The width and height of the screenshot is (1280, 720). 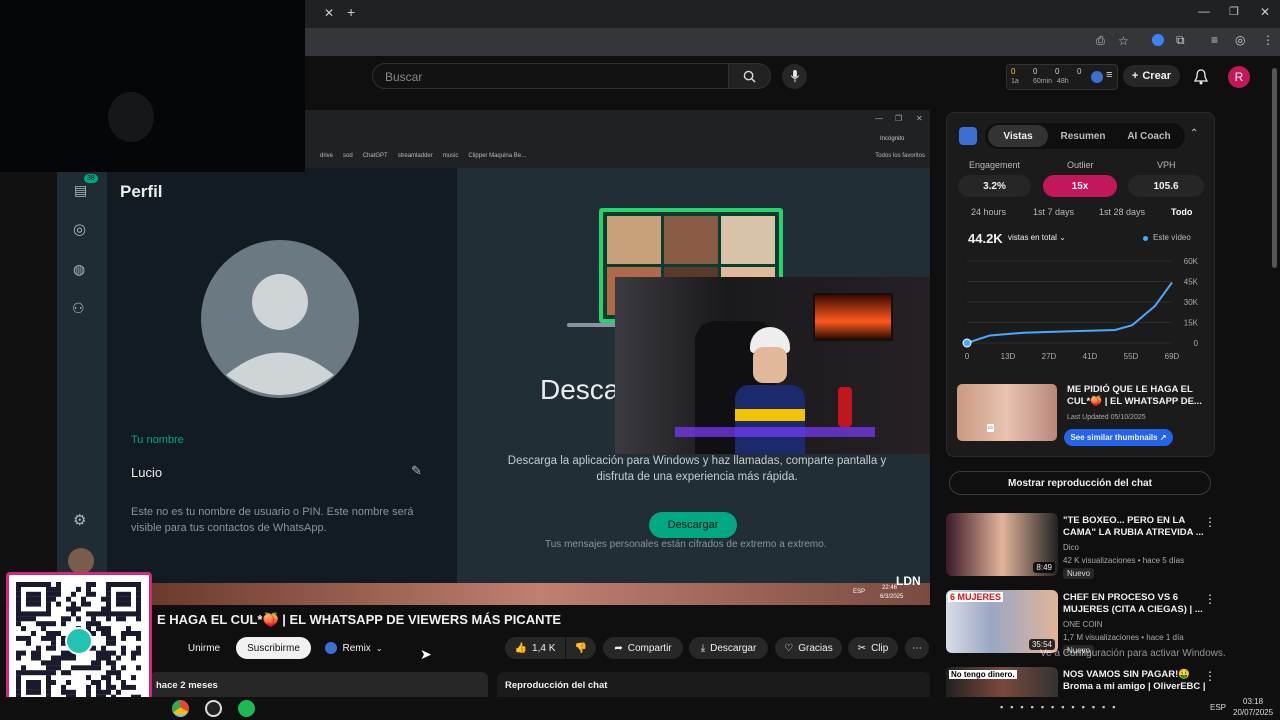 What do you see at coordinates (1013, 71) in the screenshot?
I see `counter: 0` at bounding box center [1013, 71].